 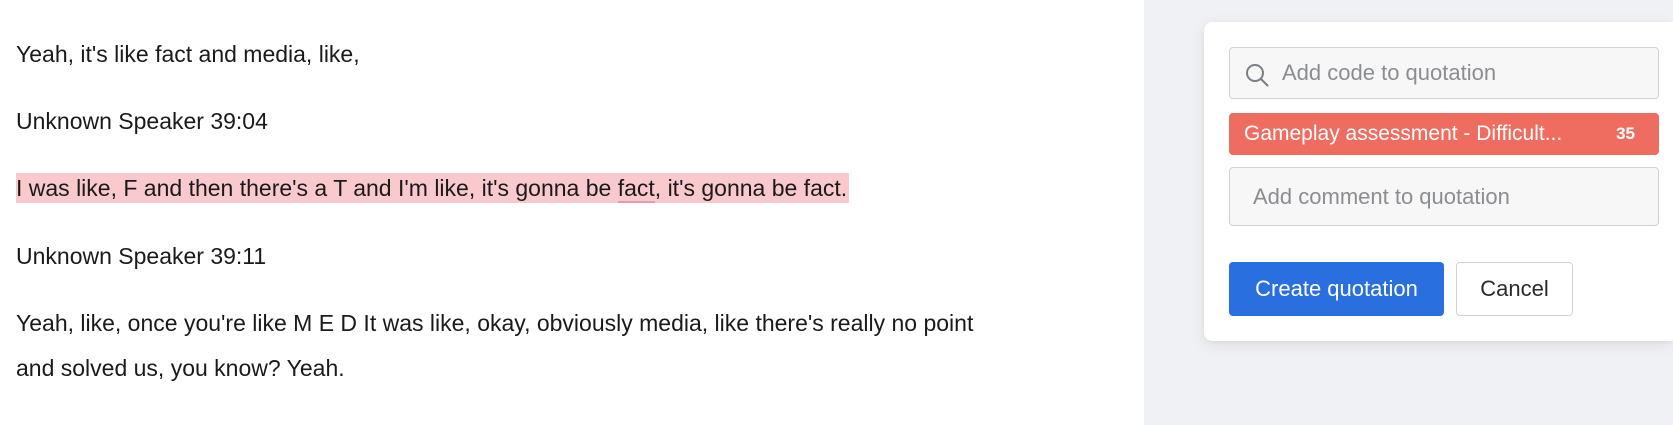 What do you see at coordinates (1336, 289) in the screenshot?
I see `create-quotation-button: Create quotation` at bounding box center [1336, 289].